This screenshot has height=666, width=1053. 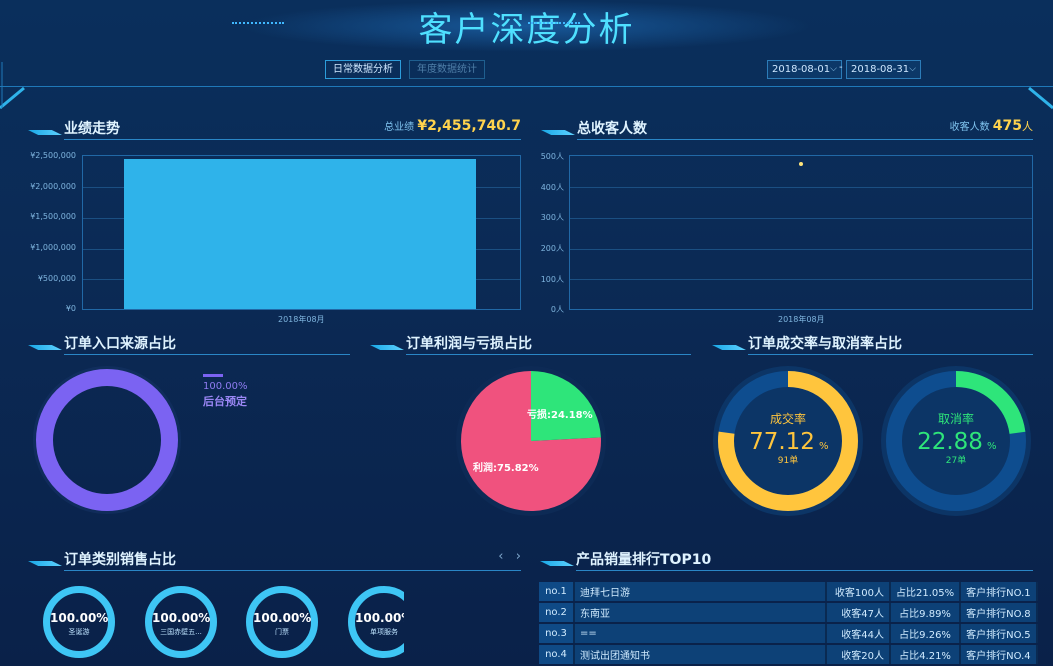 I want to click on customers-chart-area, so click(x=801, y=232).